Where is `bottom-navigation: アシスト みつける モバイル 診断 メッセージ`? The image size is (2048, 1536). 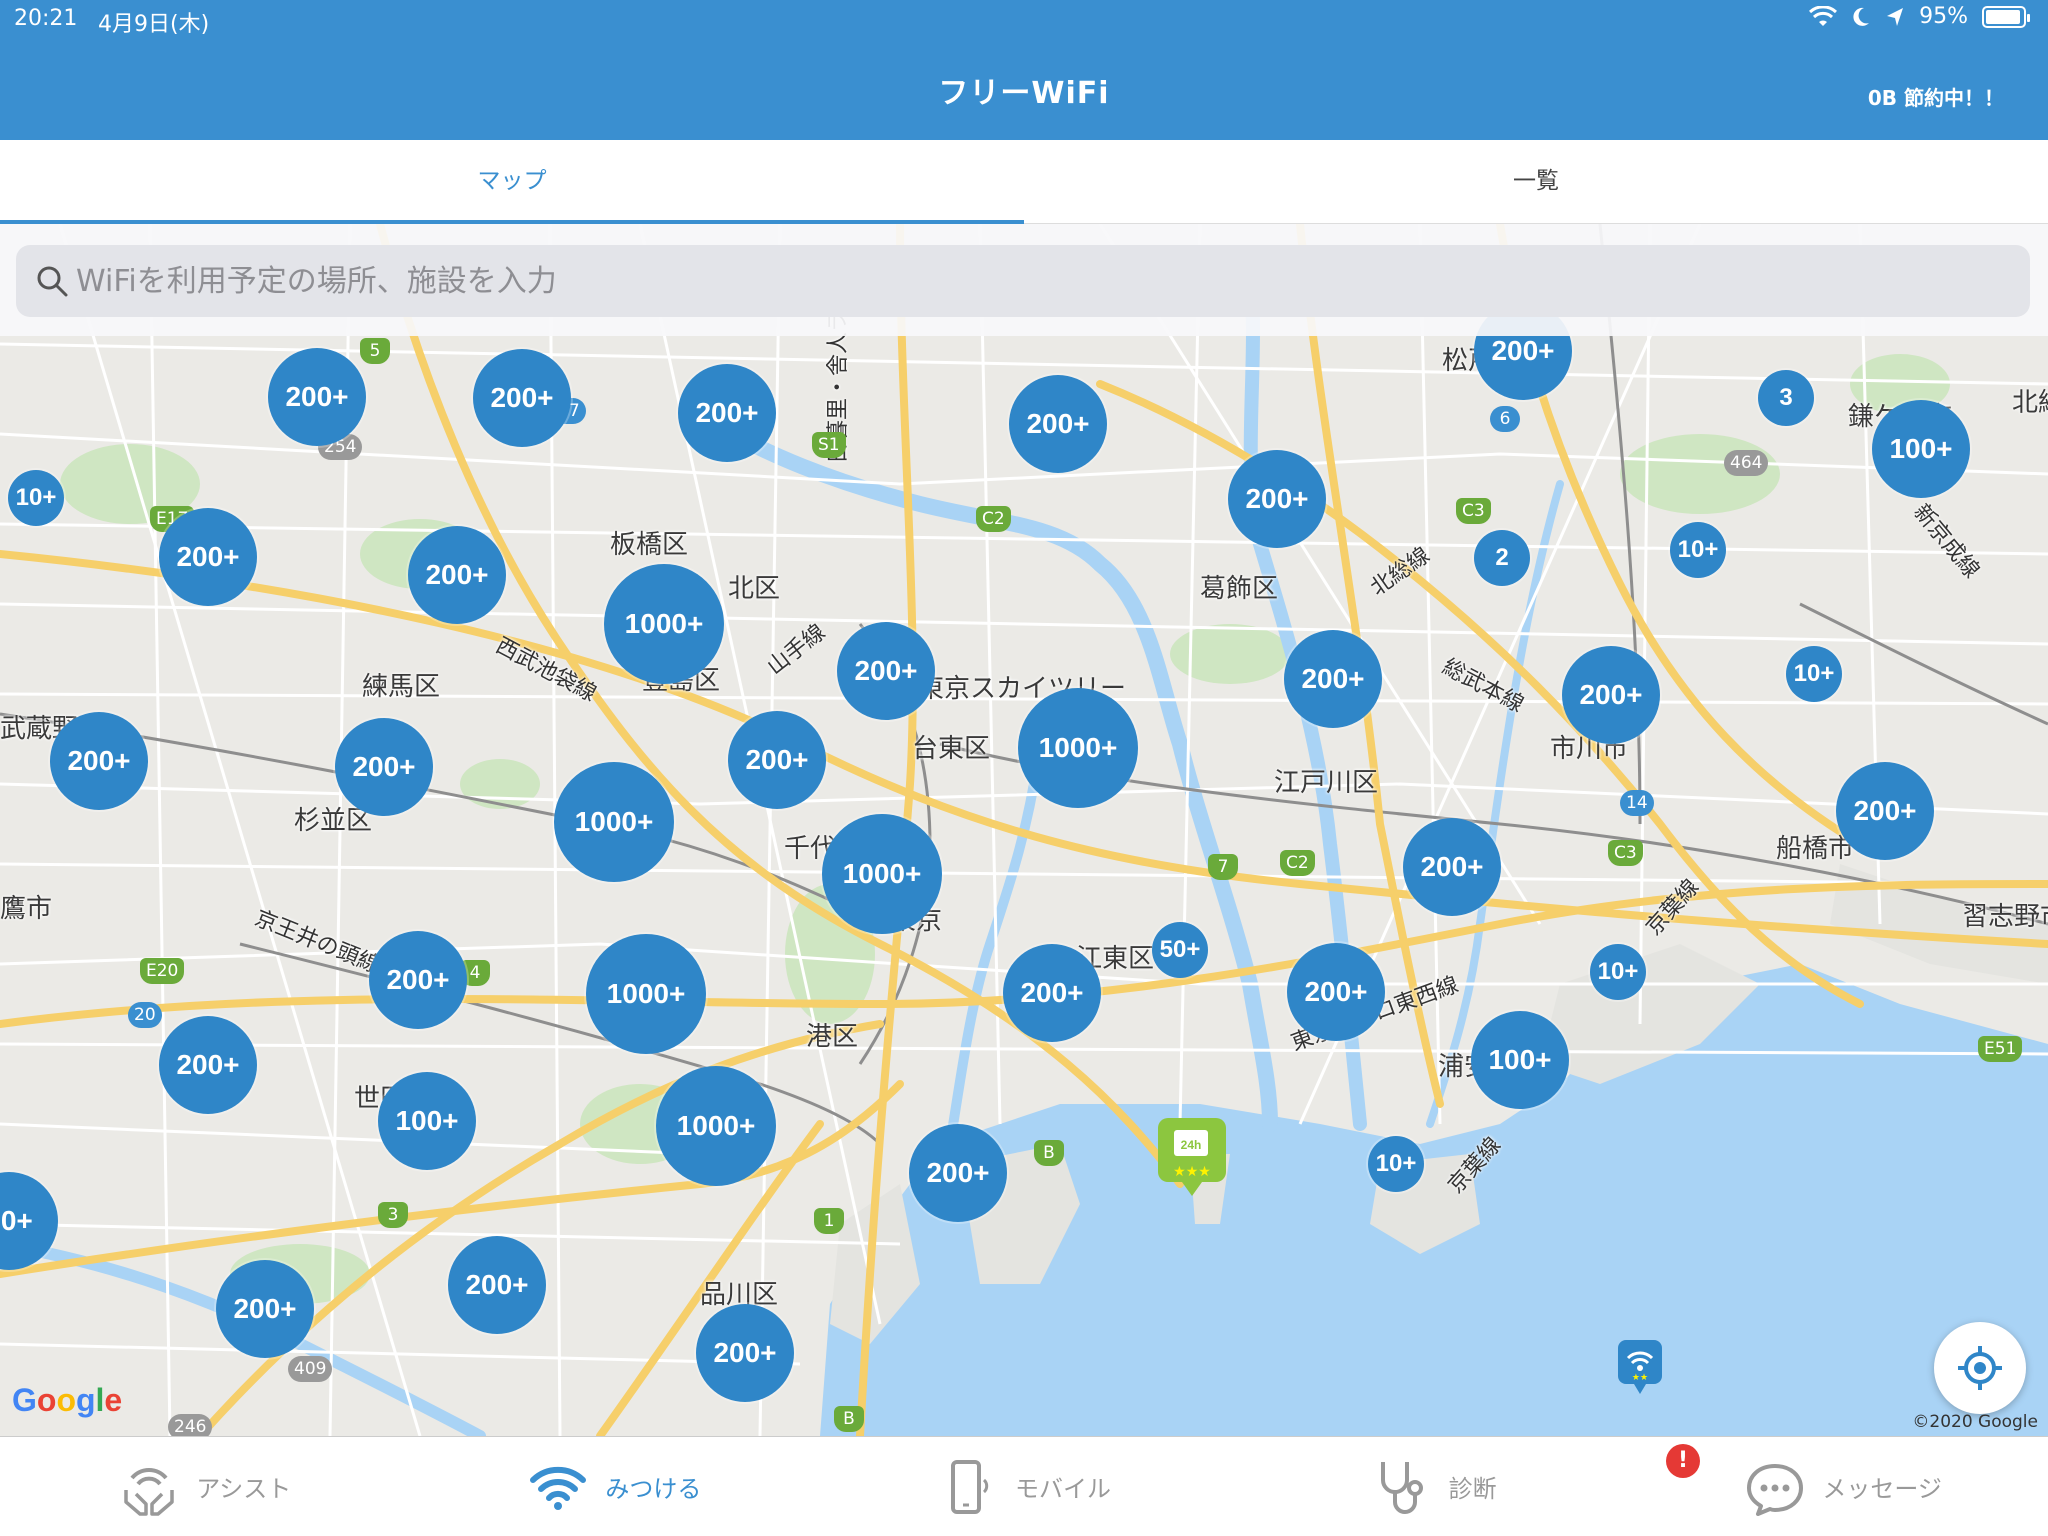
bottom-navigation: アシスト みつける モバイル 診断 メッセージ is located at coordinates (1024, 1486).